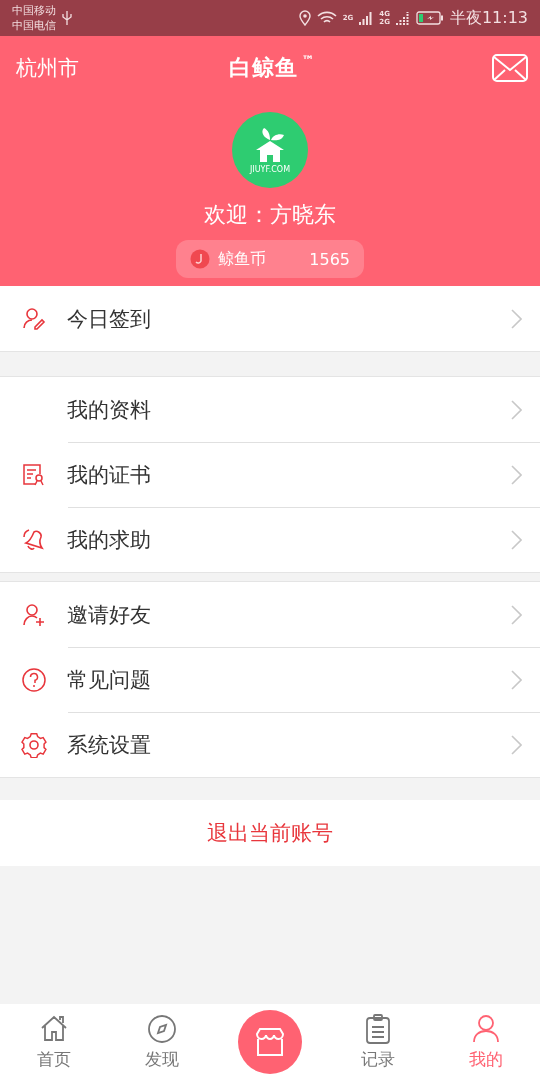  I want to click on usb-icon, so click(67, 18).